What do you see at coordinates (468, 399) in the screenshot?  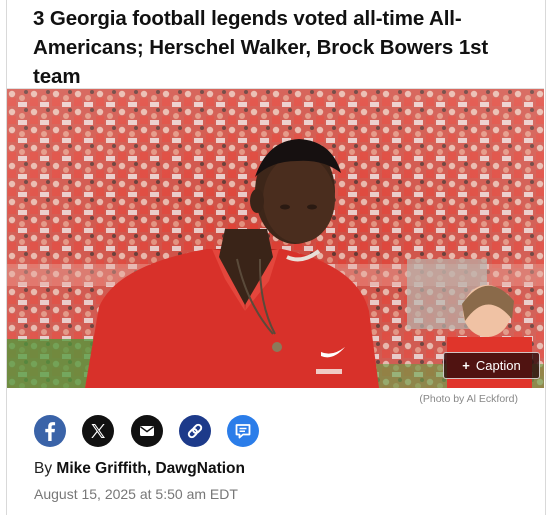 I see `photo-credit: (Photo by Al Eckford)` at bounding box center [468, 399].